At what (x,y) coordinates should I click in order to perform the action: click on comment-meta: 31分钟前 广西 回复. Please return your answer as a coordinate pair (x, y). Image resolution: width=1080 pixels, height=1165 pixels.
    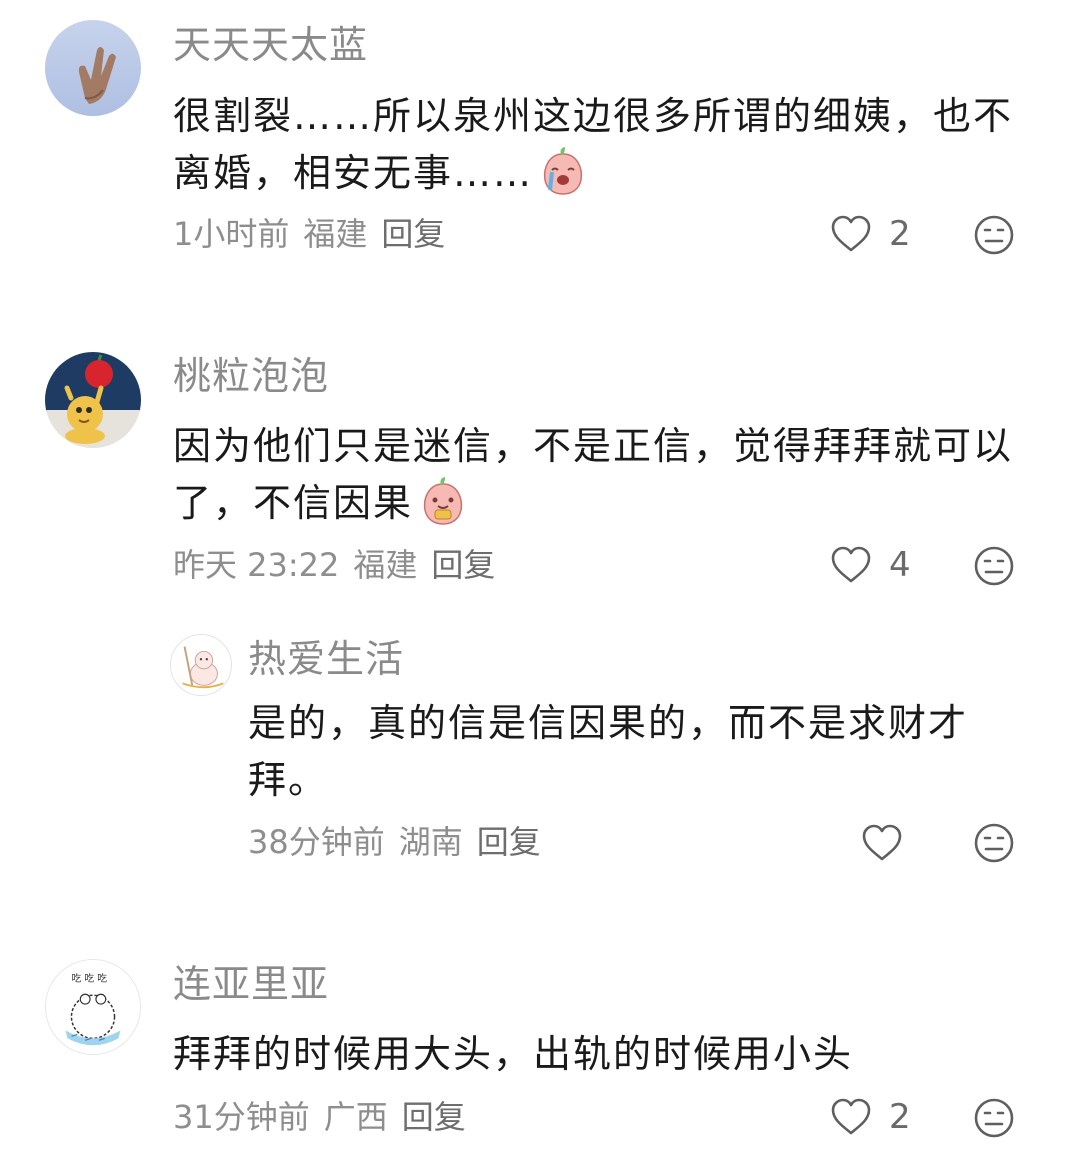
    Looking at the image, I should click on (326, 1117).